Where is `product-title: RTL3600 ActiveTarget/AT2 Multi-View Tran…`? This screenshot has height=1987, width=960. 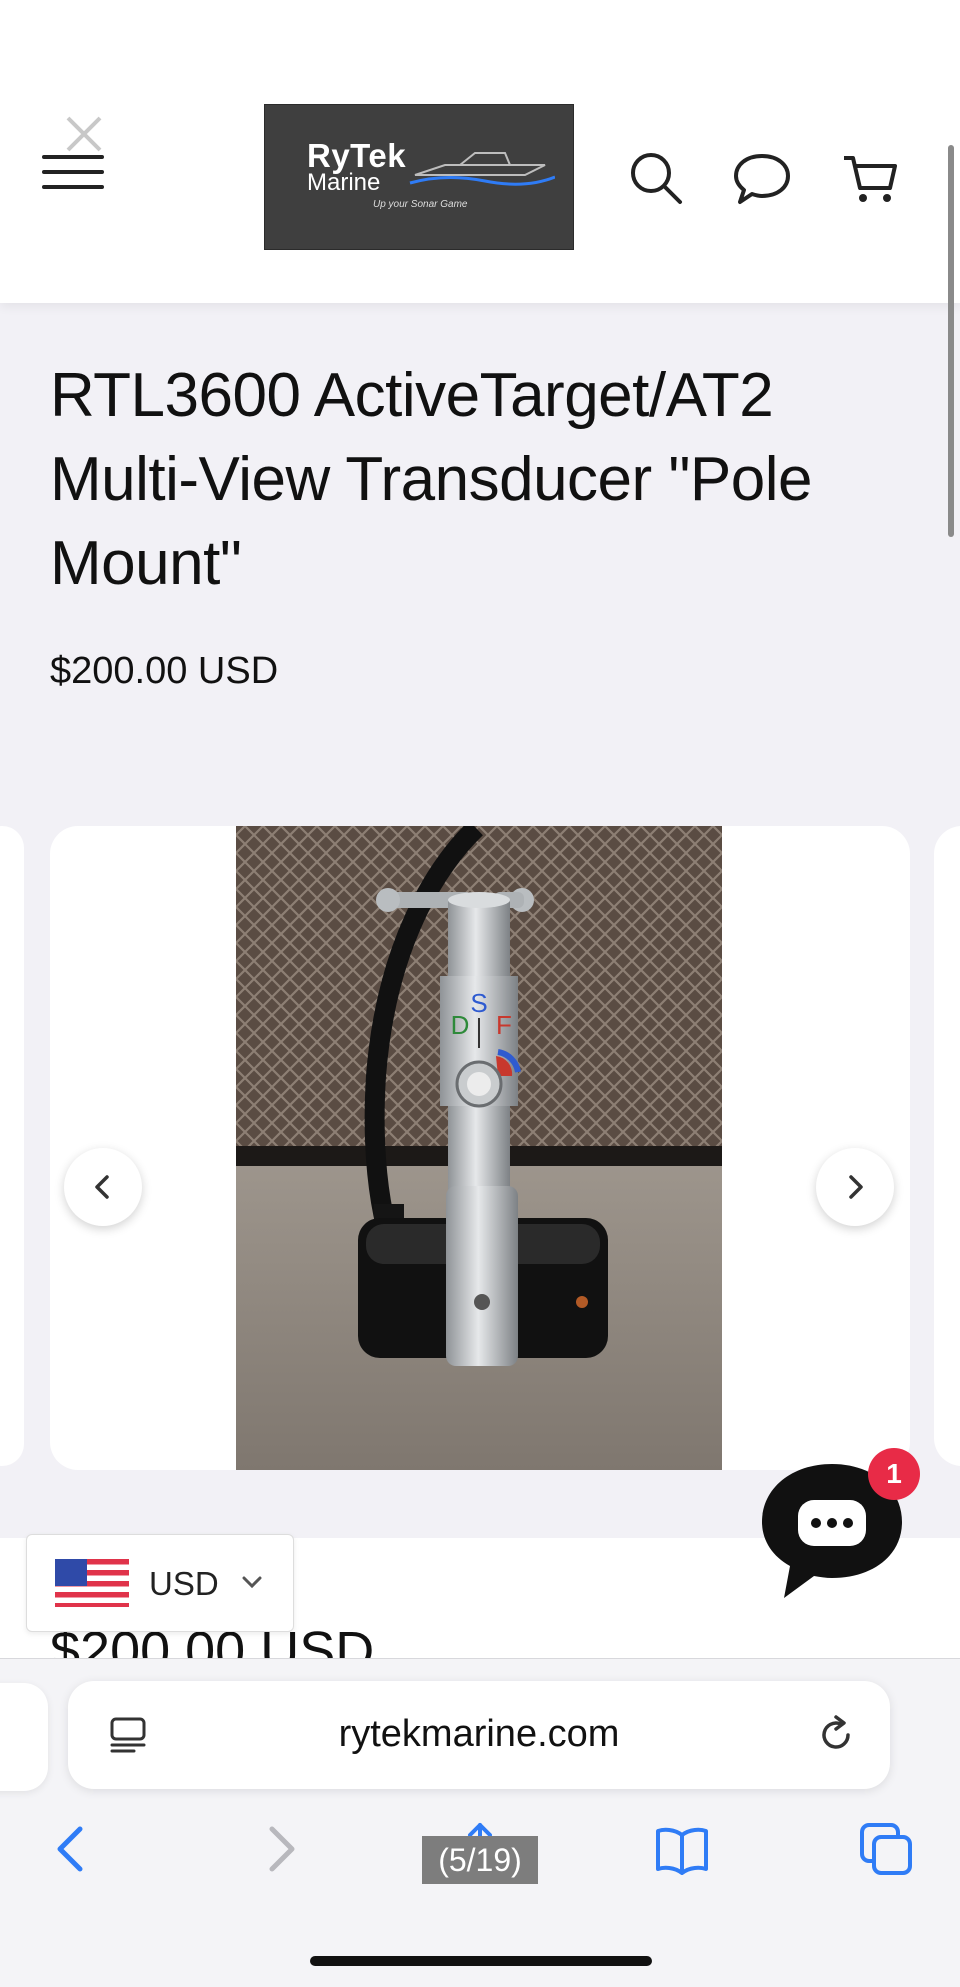 product-title: RTL3600 ActiveTarget/AT2 Multi-View Tran… is located at coordinates (431, 479).